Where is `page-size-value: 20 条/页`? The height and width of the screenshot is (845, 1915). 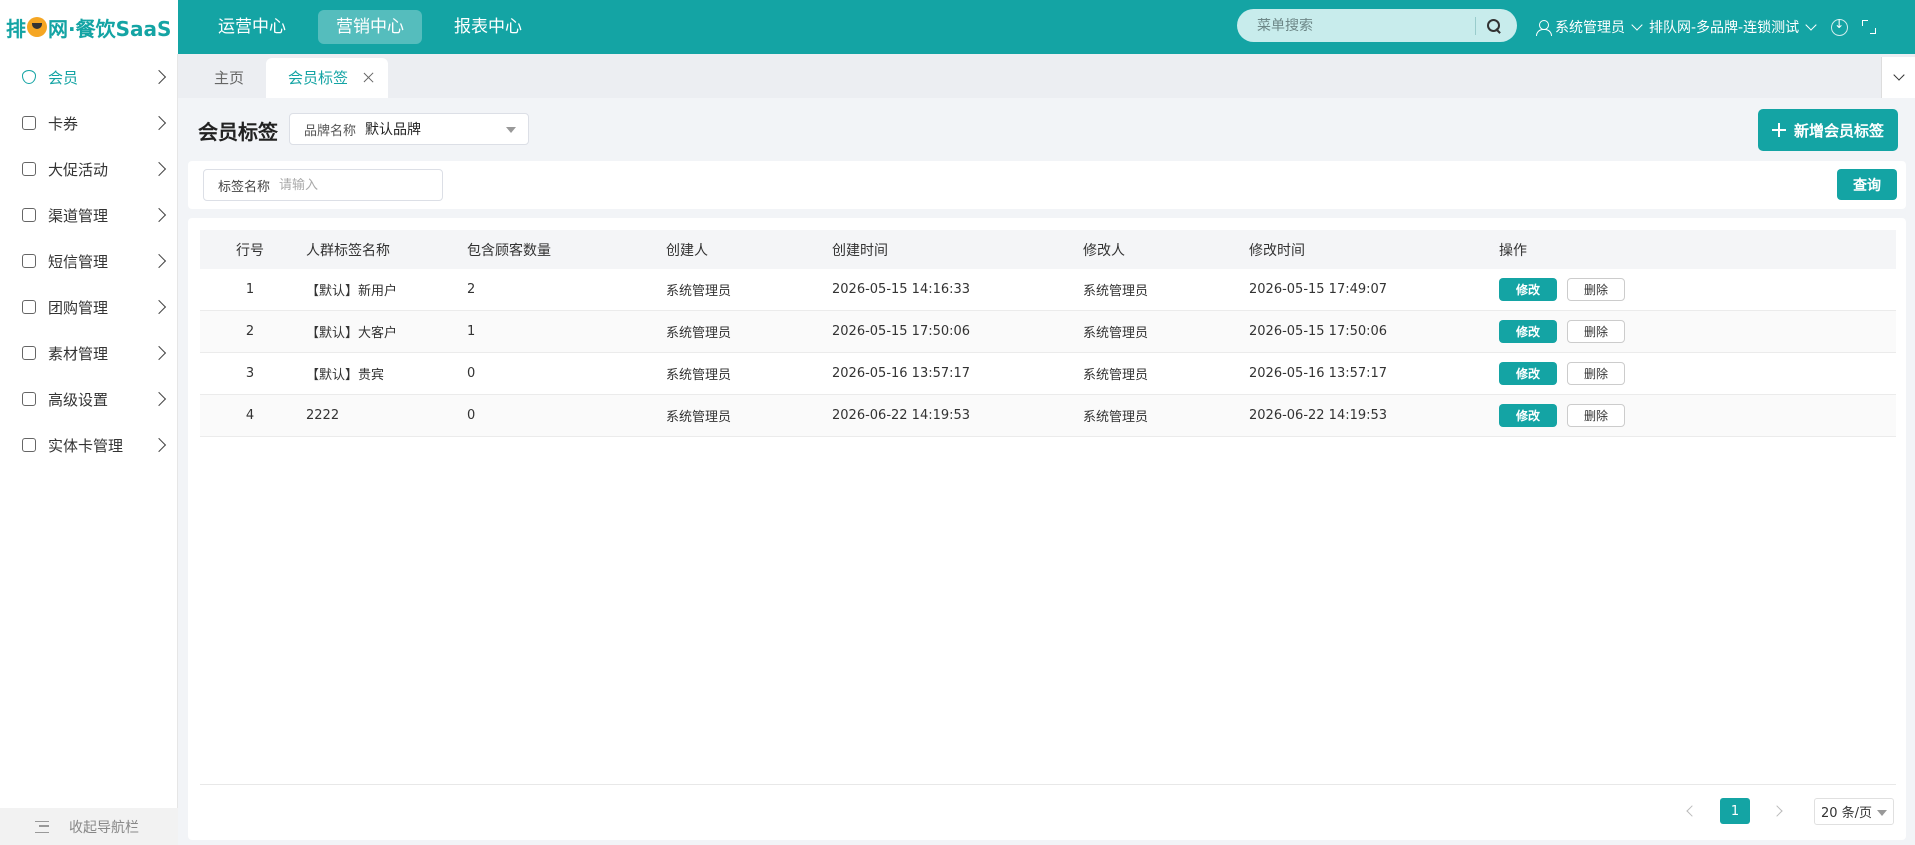
page-size-value: 20 条/页 is located at coordinates (1847, 813).